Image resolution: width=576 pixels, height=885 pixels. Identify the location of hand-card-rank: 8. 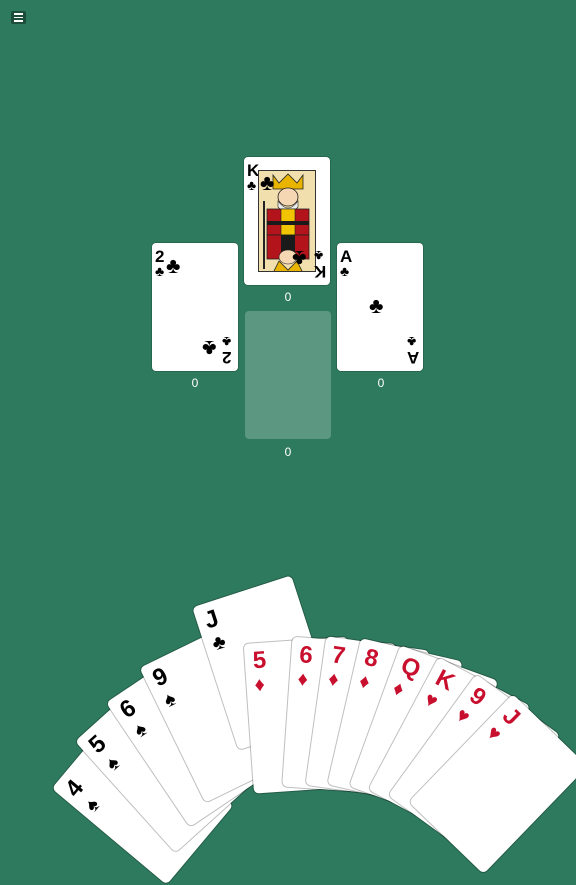
(371, 658).